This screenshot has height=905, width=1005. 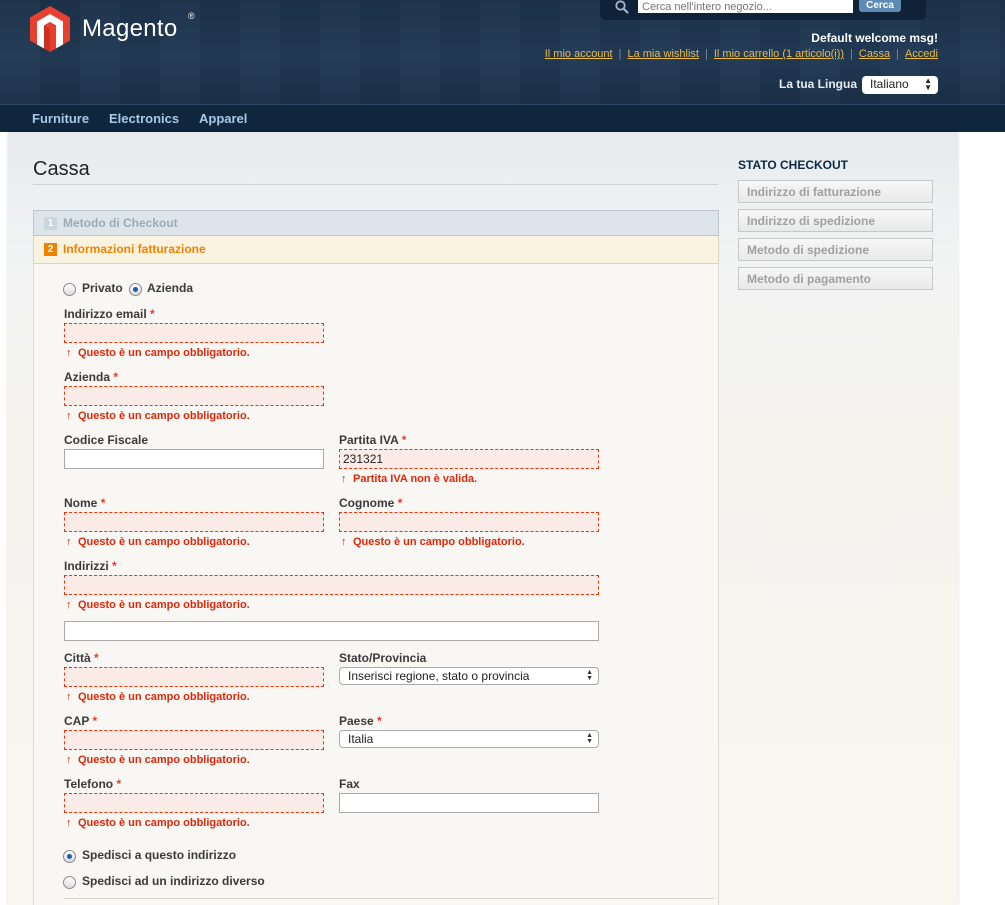 I want to click on ship-different-address-label: Spedisci ad un indirizzo diverso, so click(x=173, y=881).